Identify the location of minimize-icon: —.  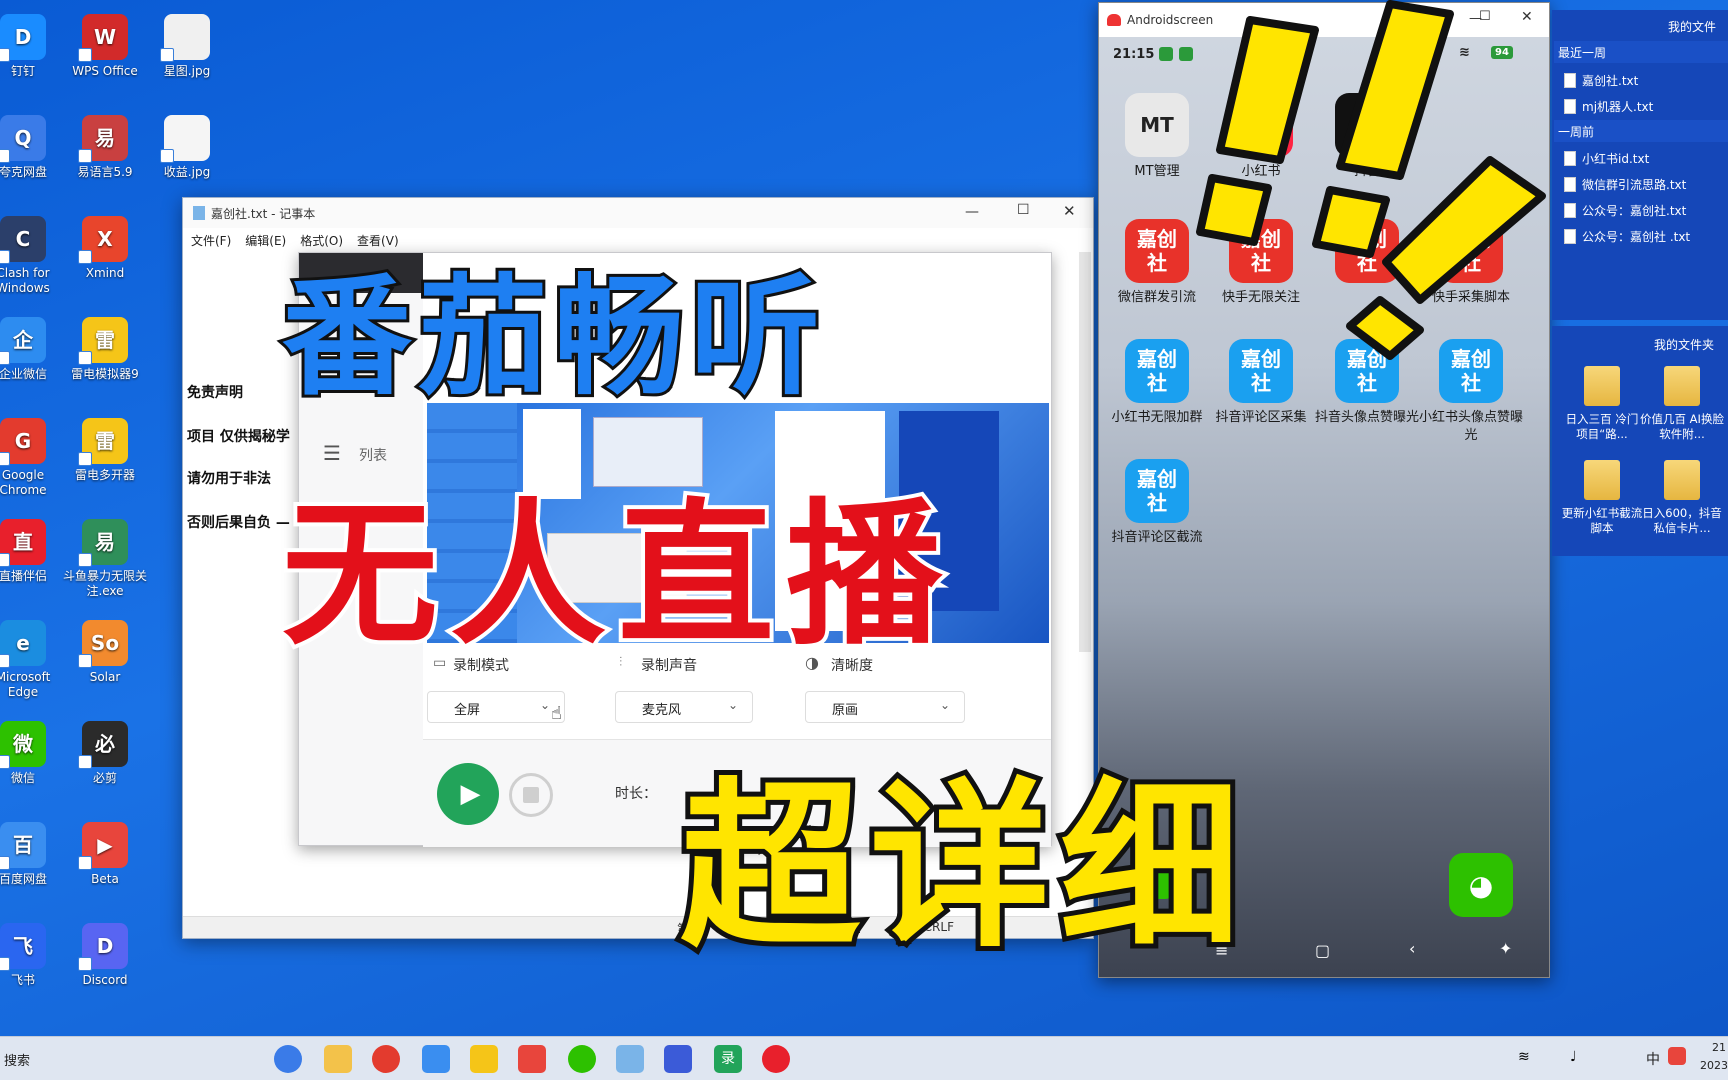
(972, 212).